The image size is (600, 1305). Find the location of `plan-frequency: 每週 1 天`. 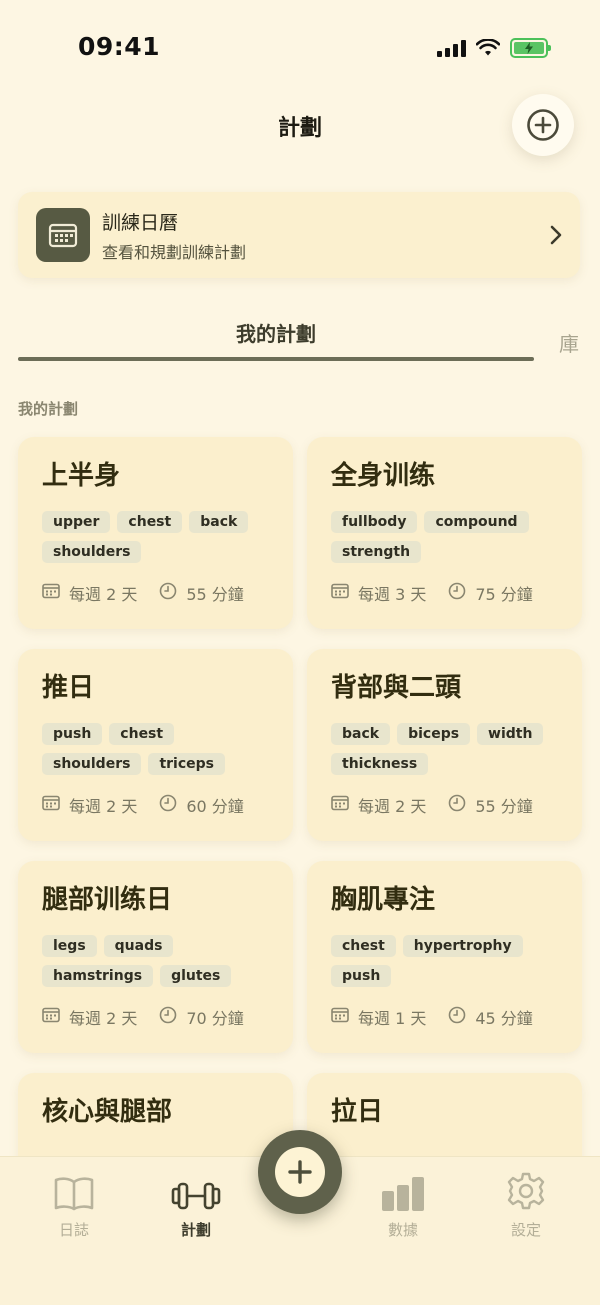

plan-frequency: 每週 1 天 is located at coordinates (392, 1018).